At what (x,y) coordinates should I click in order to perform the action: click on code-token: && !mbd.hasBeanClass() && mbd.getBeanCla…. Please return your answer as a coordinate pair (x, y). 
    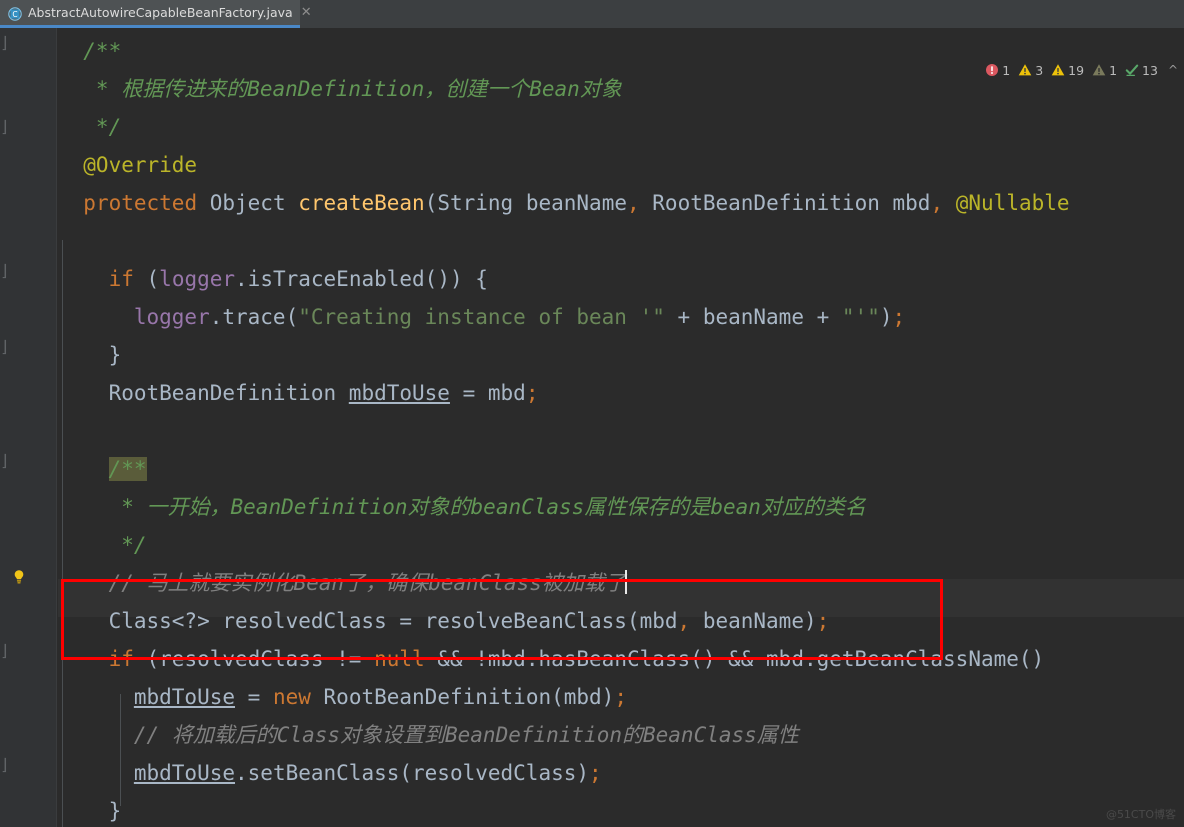
    Looking at the image, I should click on (734, 659).